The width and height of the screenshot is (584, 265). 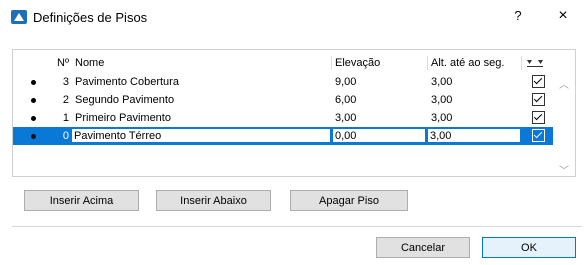 I want to click on table-row-selected: 0 Pavimento Térreo 0,00 3,00, so click(x=283, y=136).